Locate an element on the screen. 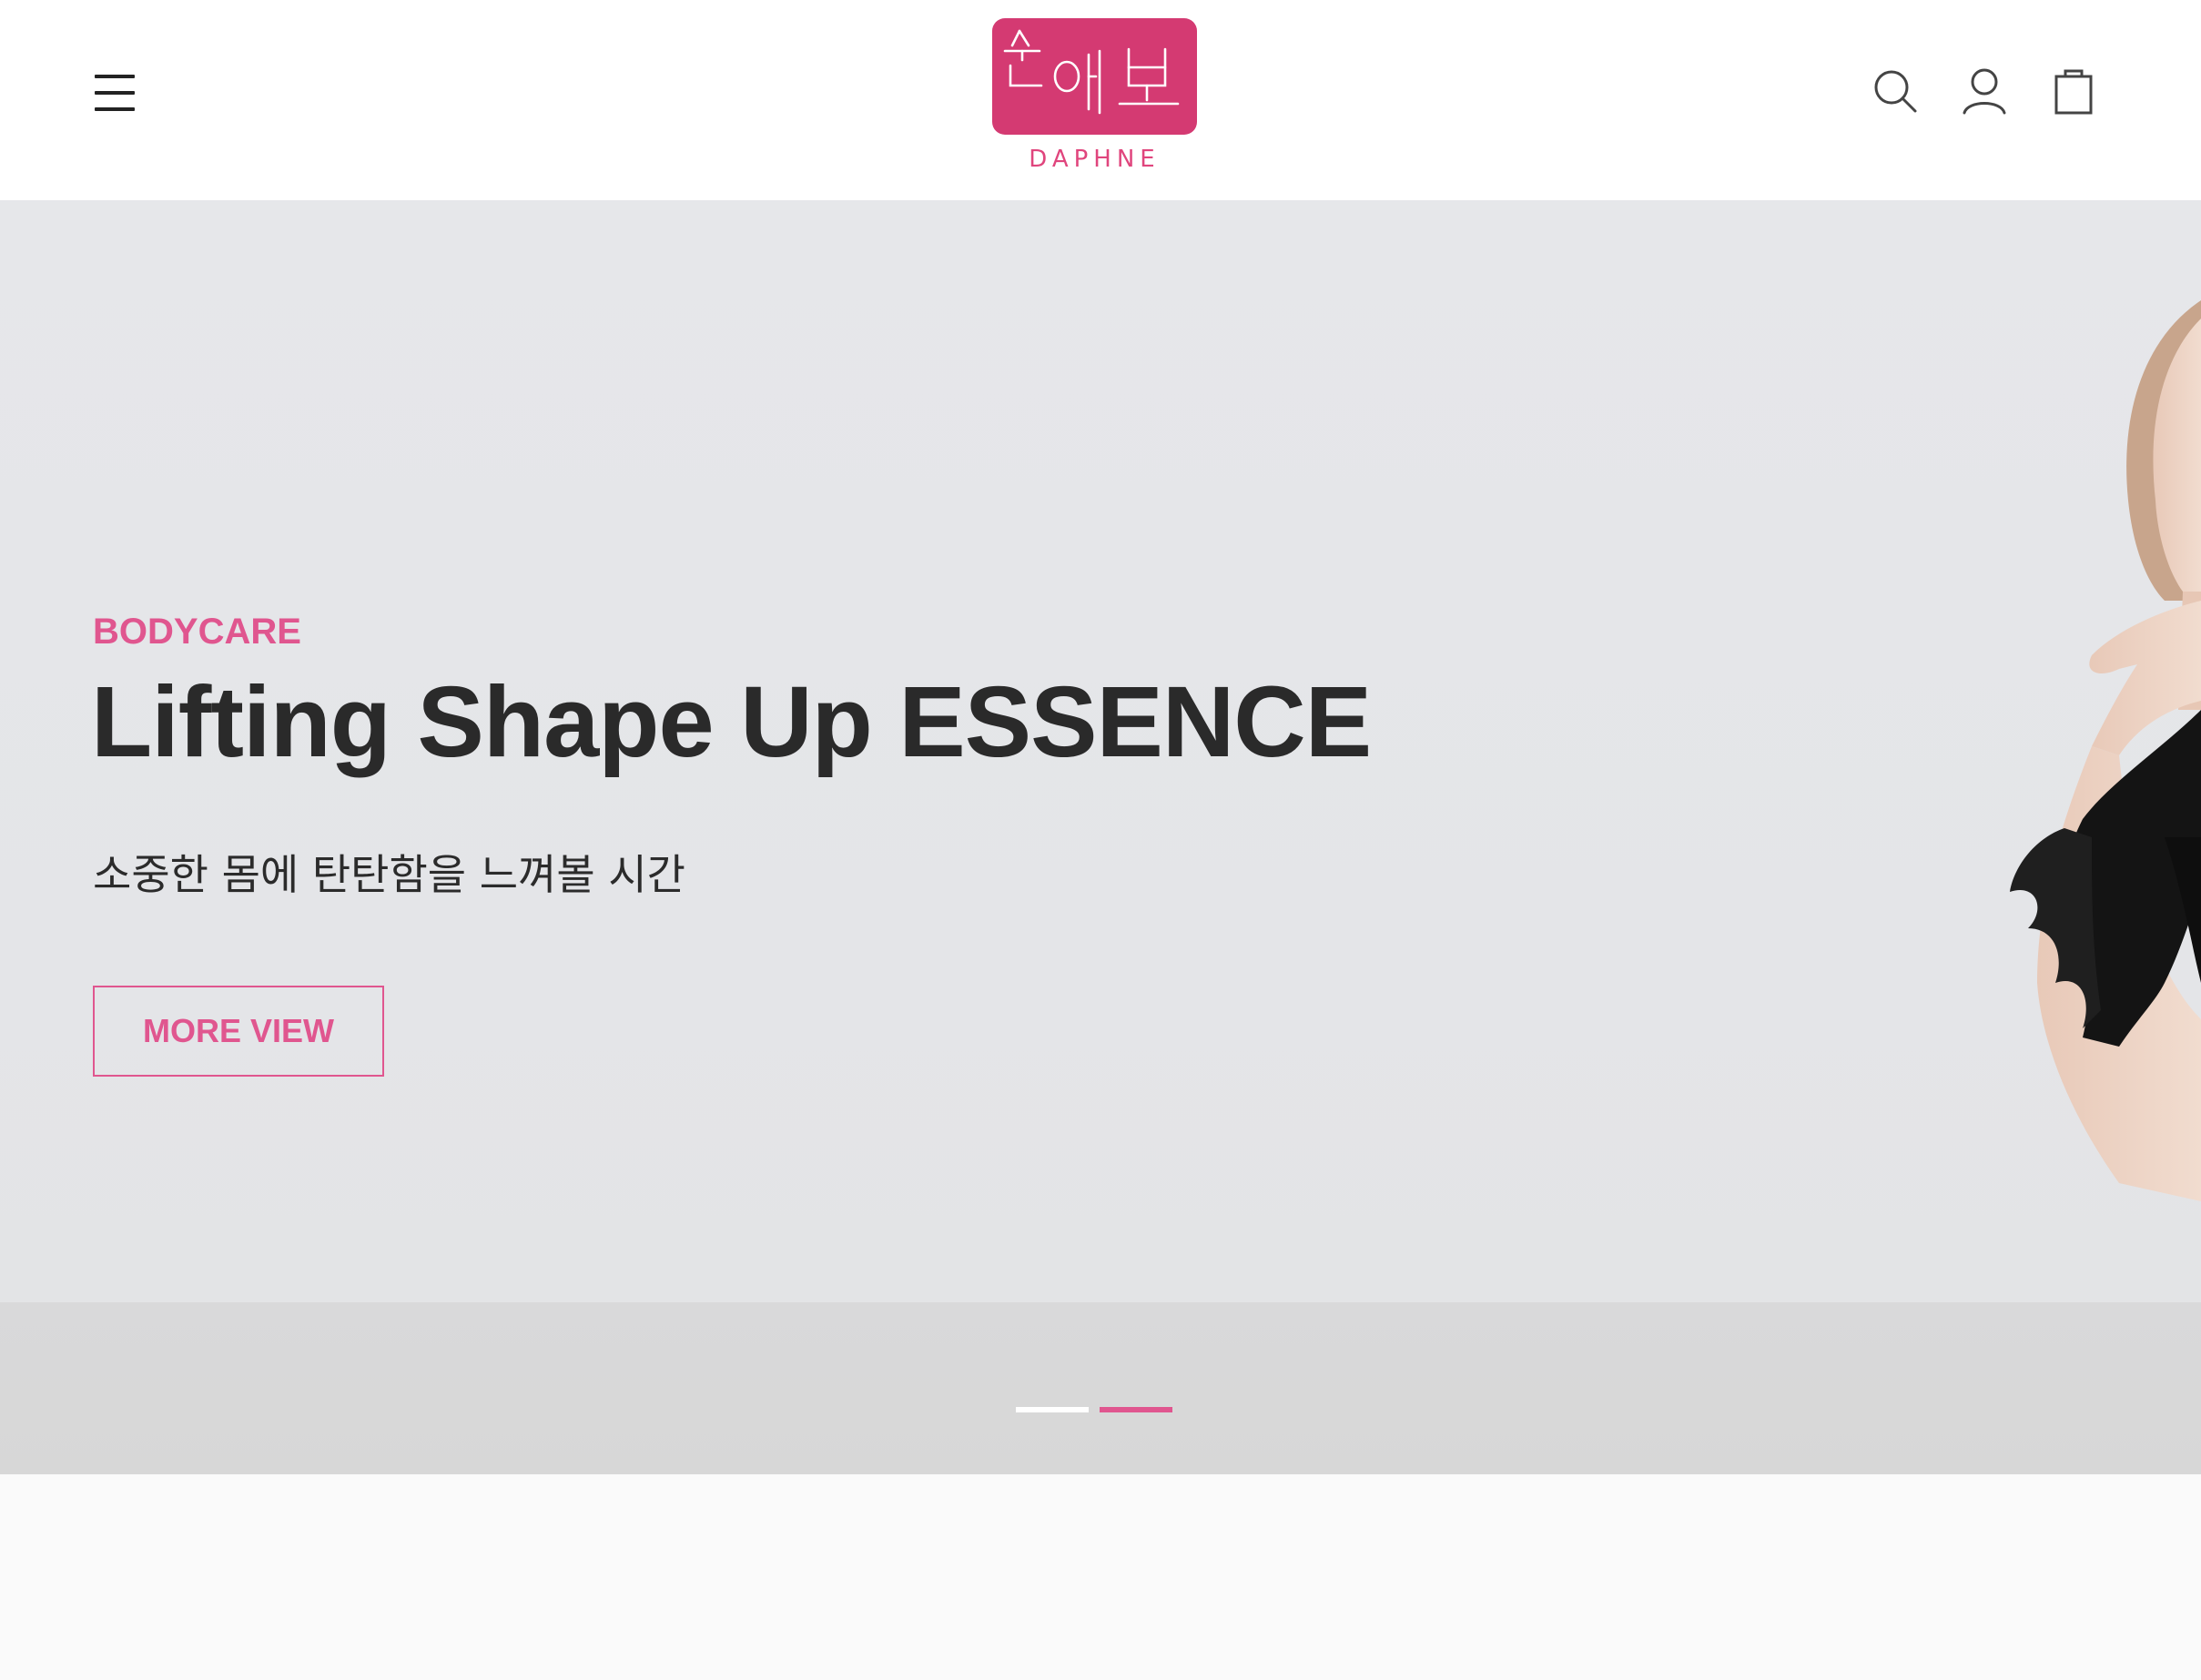 This screenshot has width=2201, height=1680. hero-subtitle: 소중한 몸에 탄탄함을 느껴볼 시간 is located at coordinates (389, 874).